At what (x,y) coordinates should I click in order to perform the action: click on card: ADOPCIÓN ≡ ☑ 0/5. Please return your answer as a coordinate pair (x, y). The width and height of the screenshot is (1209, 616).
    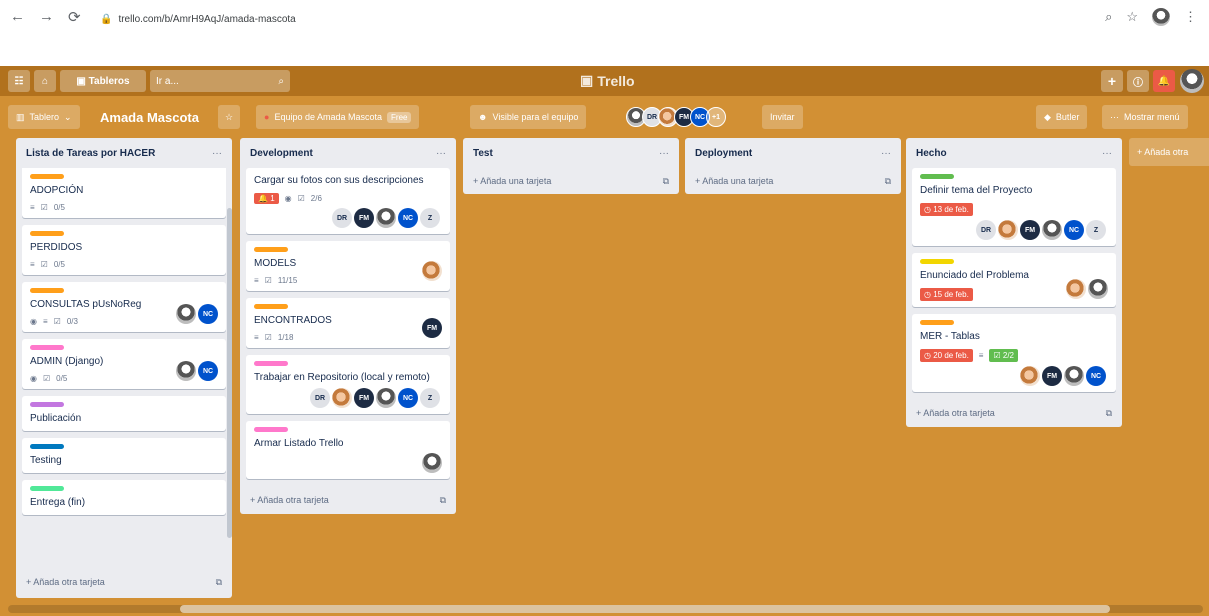
    Looking at the image, I should click on (124, 193).